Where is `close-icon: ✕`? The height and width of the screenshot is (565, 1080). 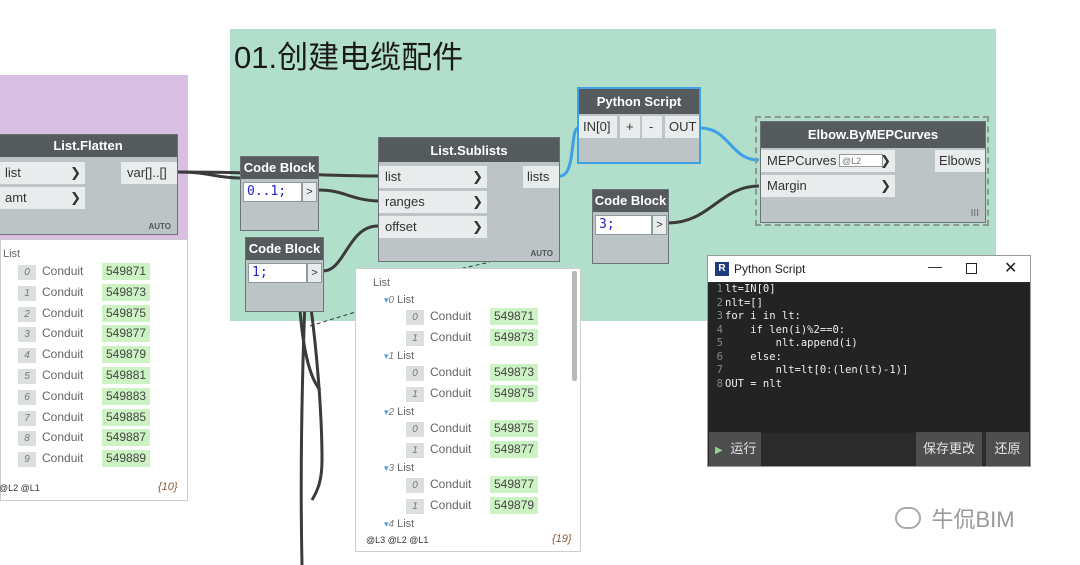
close-icon: ✕ is located at coordinates (1010, 268).